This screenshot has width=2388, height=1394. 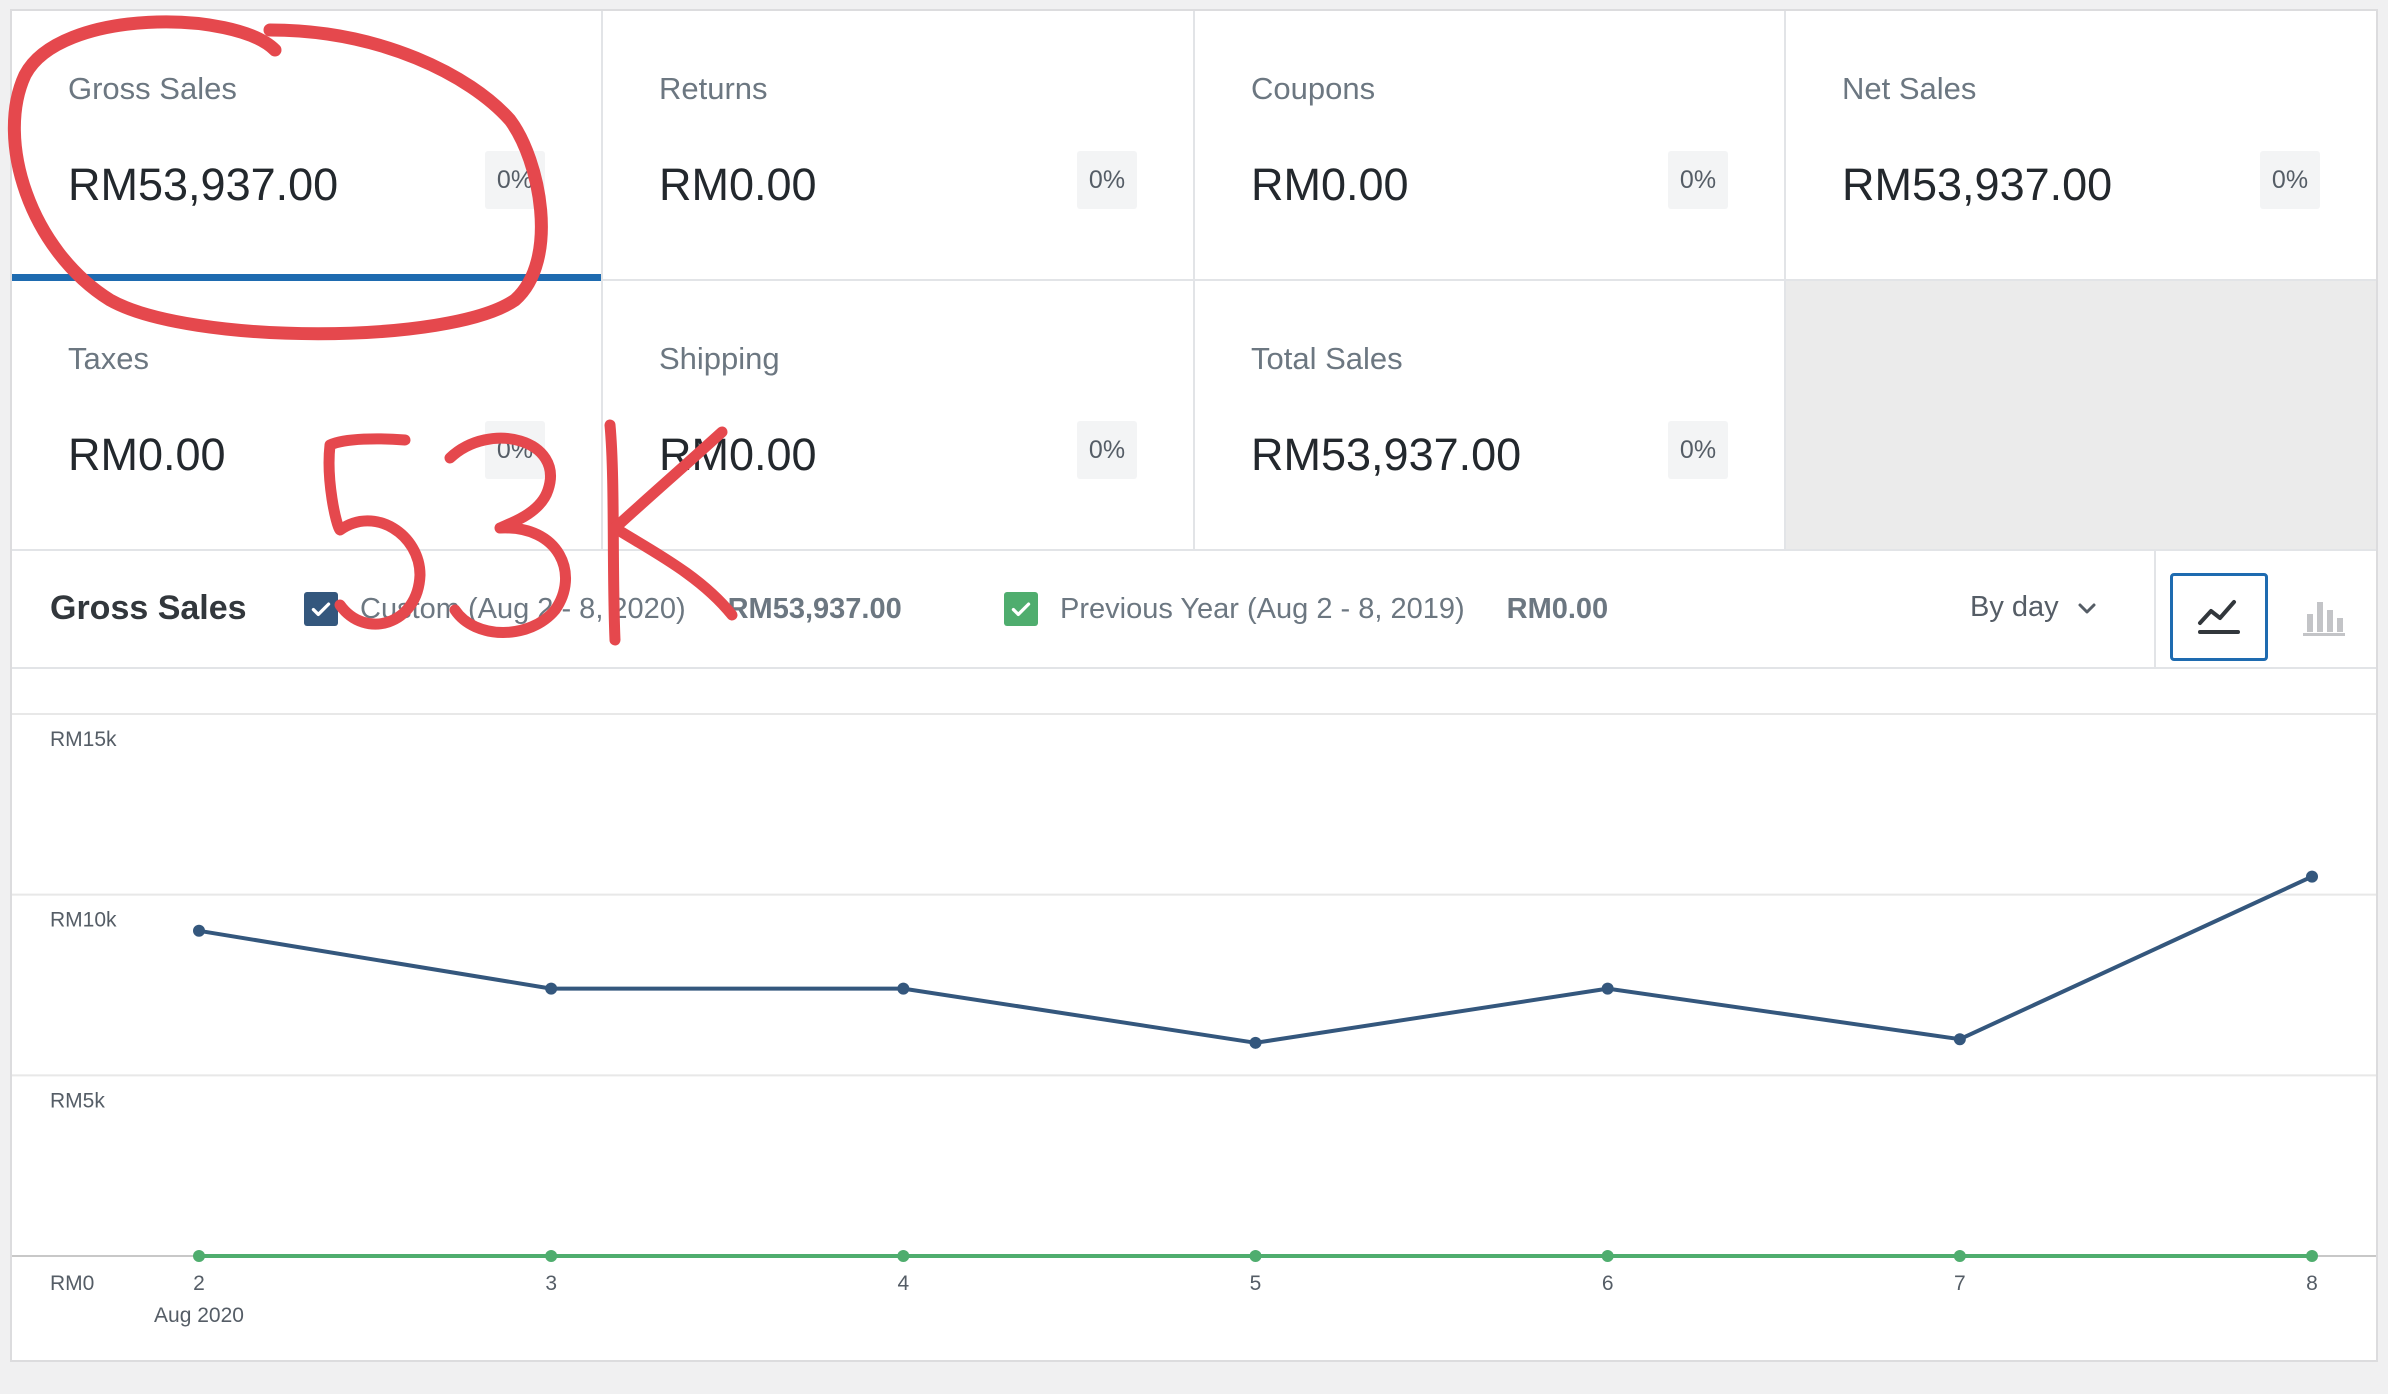 What do you see at coordinates (1313, 88) in the screenshot?
I see `tile-label: Coupons` at bounding box center [1313, 88].